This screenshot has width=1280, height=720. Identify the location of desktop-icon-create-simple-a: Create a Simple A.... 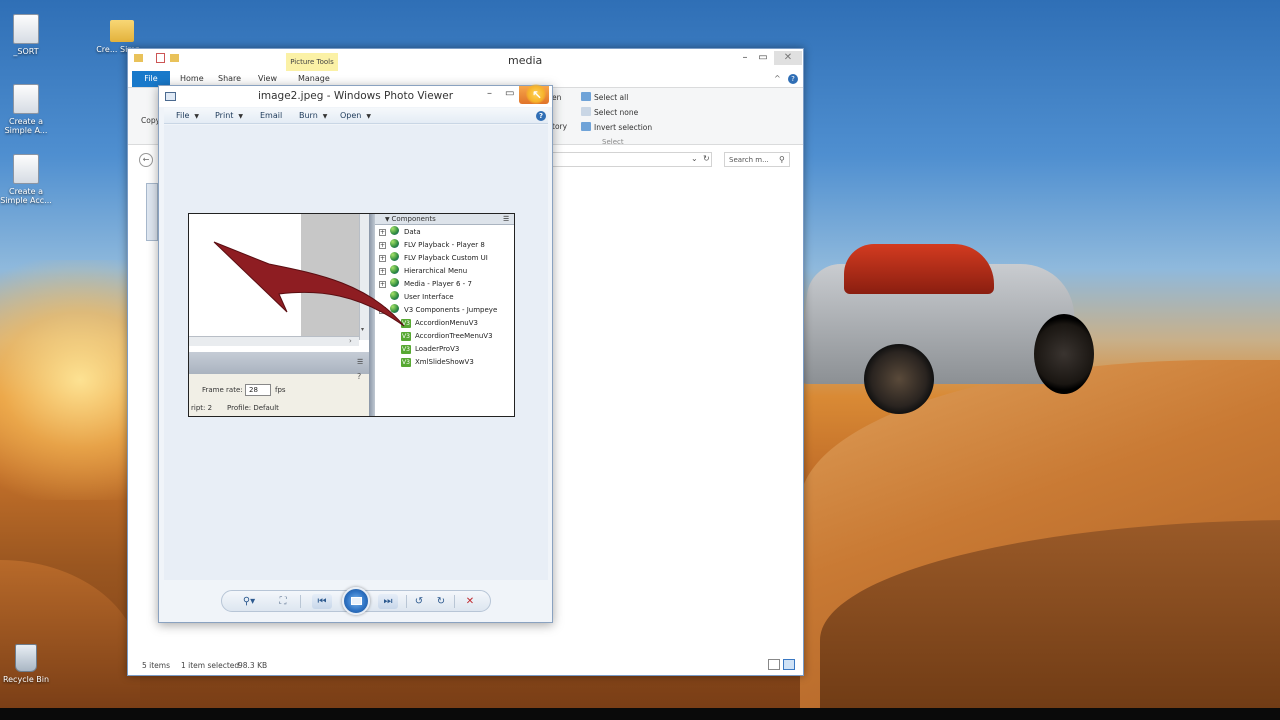
(26, 109).